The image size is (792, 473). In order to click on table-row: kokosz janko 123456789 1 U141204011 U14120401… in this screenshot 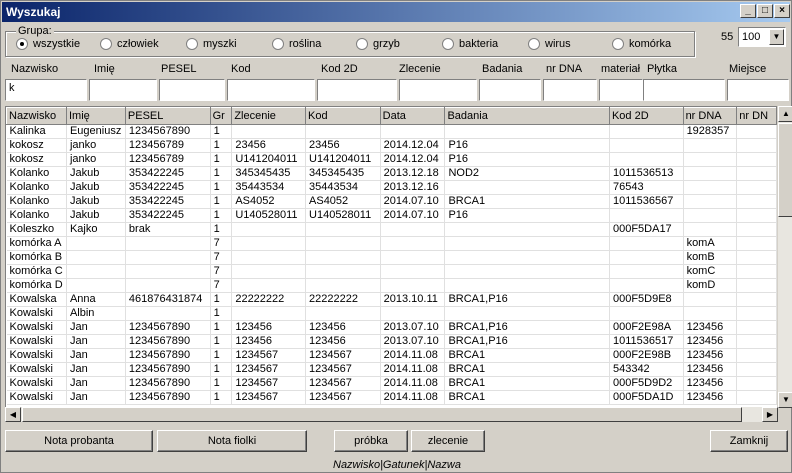, I will do `click(391, 159)`.